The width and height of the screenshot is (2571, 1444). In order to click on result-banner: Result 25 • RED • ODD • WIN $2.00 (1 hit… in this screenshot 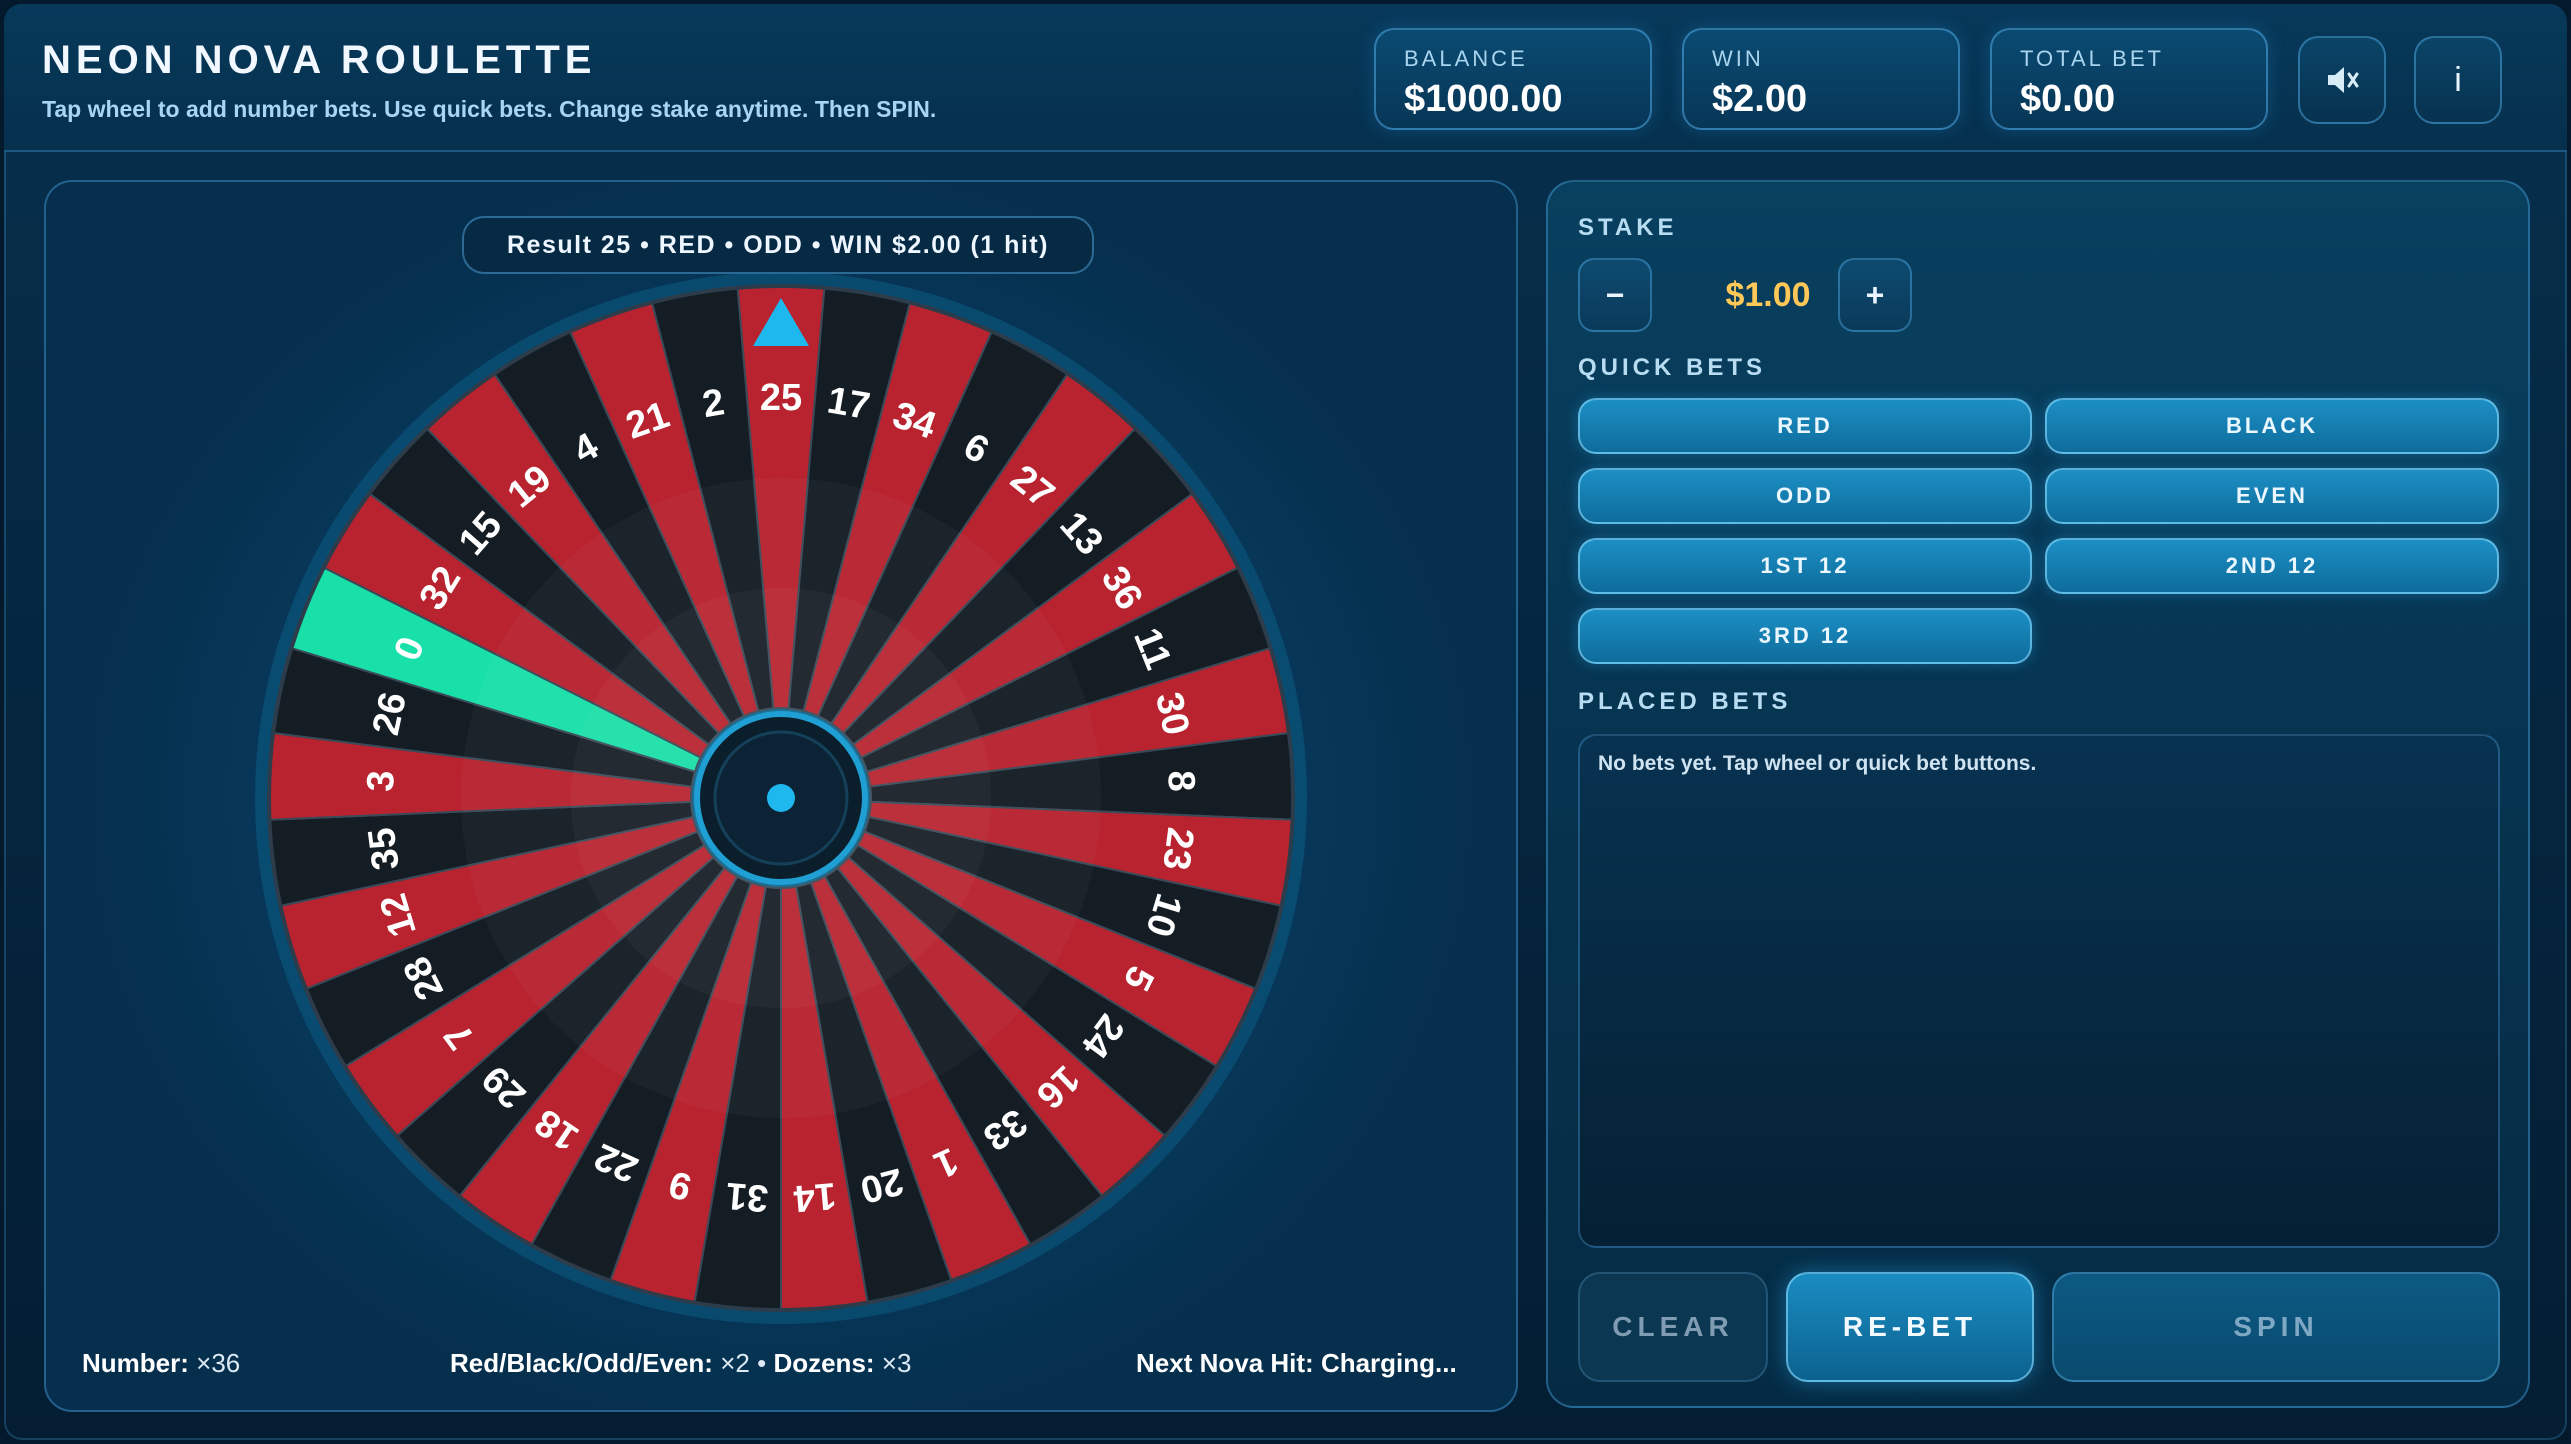, I will do `click(778, 245)`.